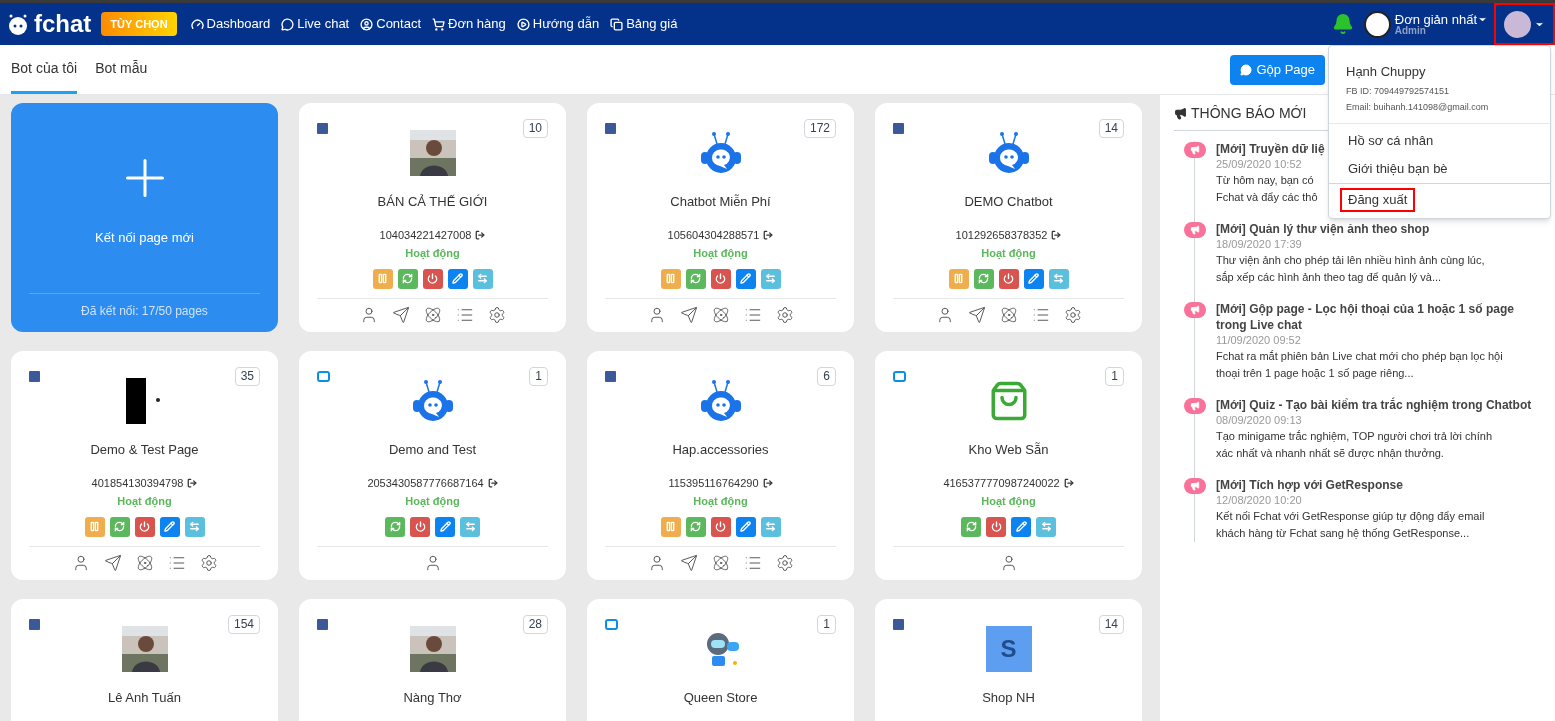  I want to click on nav-link: Contact, so click(391, 24).